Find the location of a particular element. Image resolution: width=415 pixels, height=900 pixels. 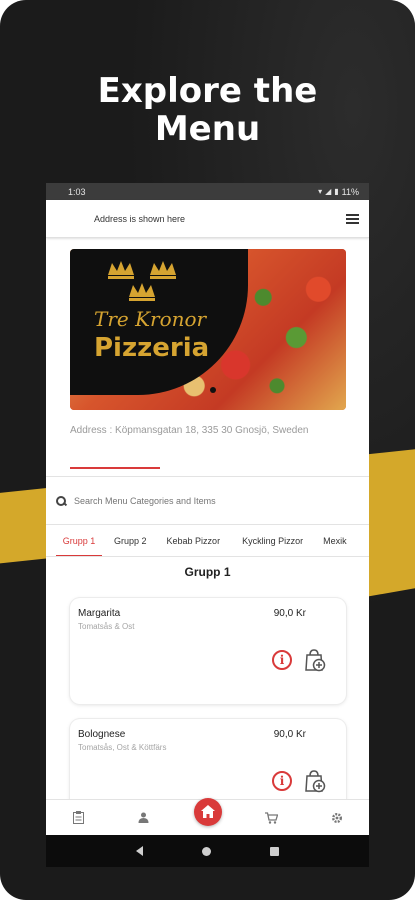

search-icon is located at coordinates (61, 501).